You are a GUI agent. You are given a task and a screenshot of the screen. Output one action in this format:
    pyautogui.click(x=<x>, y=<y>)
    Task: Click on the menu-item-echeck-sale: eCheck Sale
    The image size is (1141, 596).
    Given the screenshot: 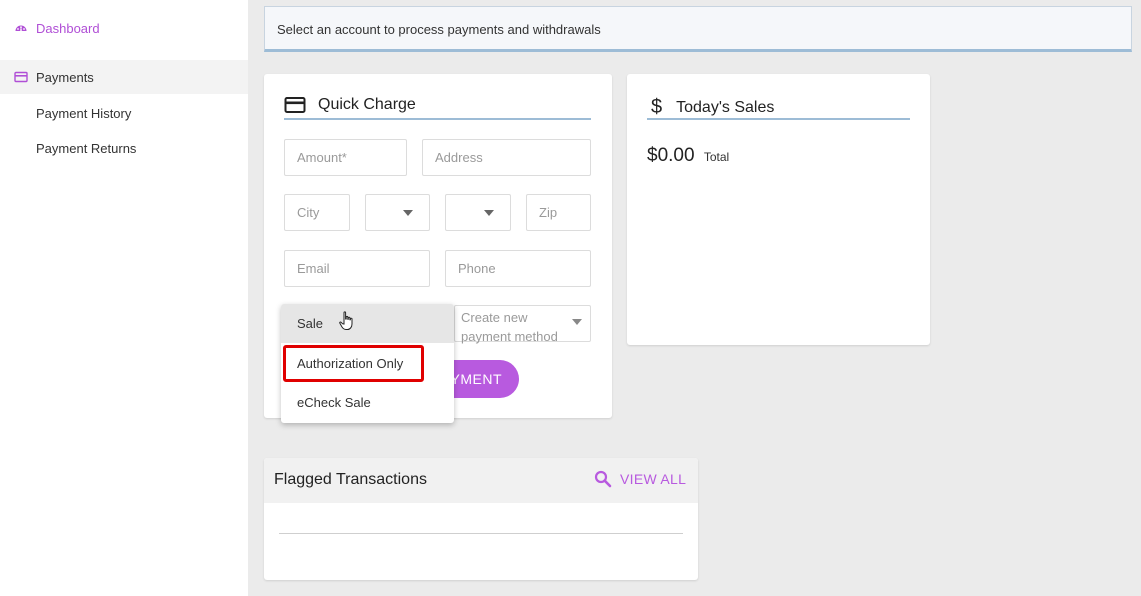 What is the action you would take?
    pyautogui.click(x=367, y=402)
    